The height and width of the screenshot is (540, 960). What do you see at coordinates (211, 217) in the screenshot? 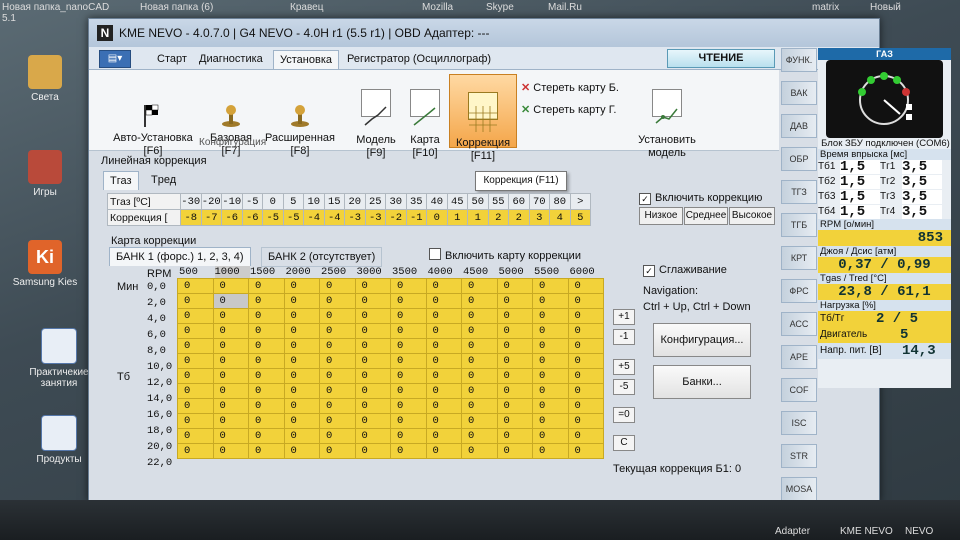
I see `correction-cell: -7` at bounding box center [211, 217].